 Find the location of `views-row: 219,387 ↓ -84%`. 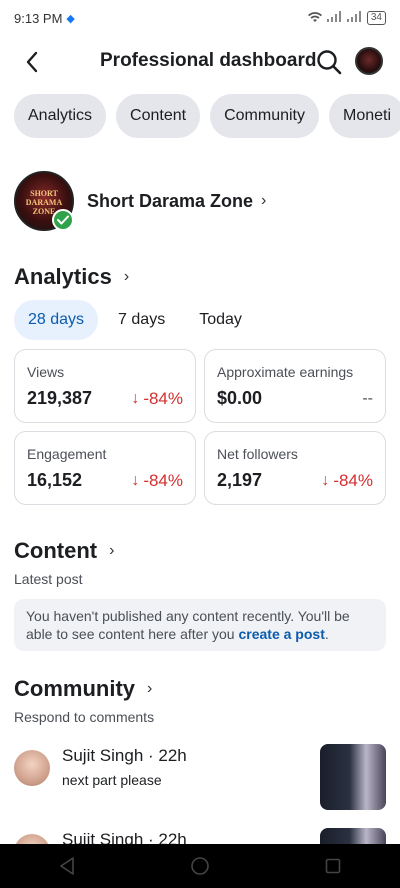

views-row: 219,387 ↓ -84% is located at coordinates (105, 398).